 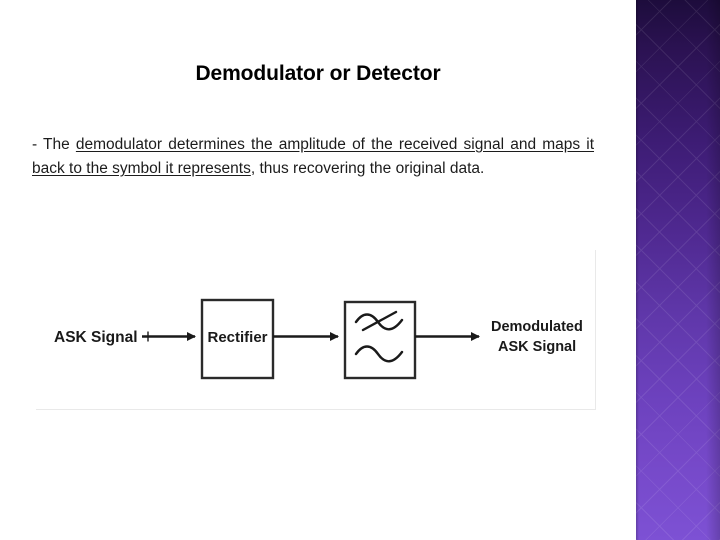 What do you see at coordinates (637, 270) in the screenshot?
I see `panel-left-edge` at bounding box center [637, 270].